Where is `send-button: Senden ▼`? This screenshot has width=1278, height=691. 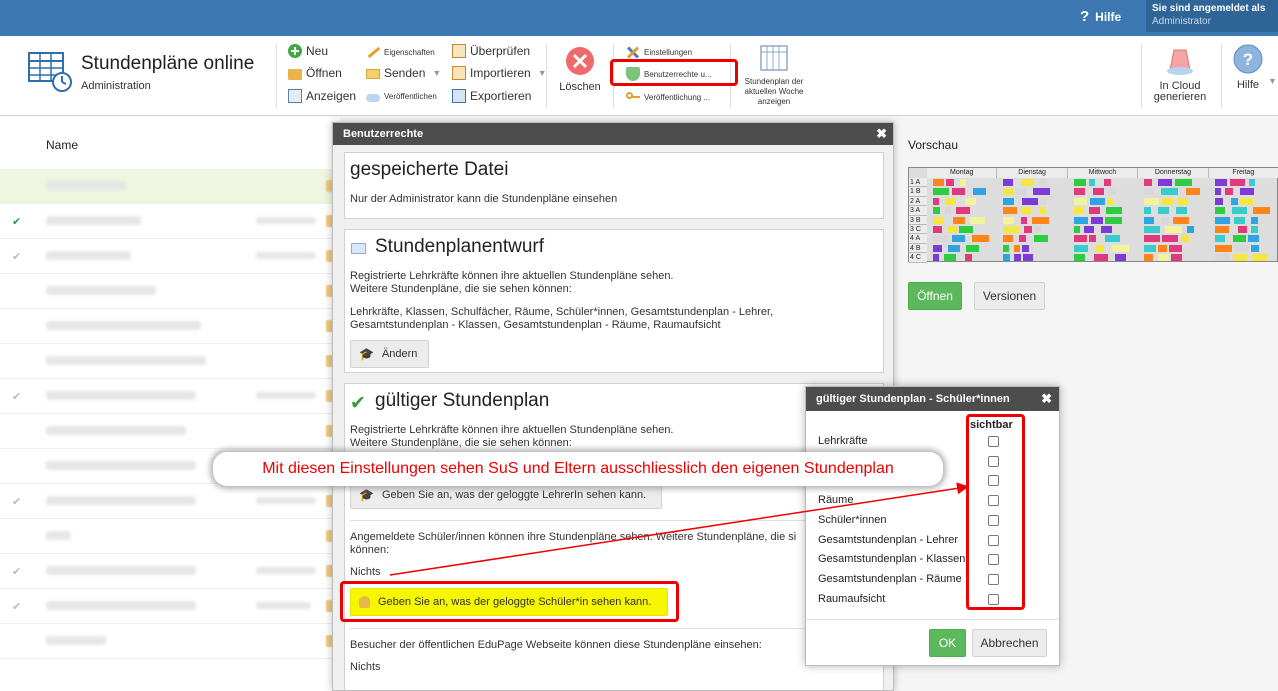 send-button: Senden ▼ is located at coordinates (403, 73).